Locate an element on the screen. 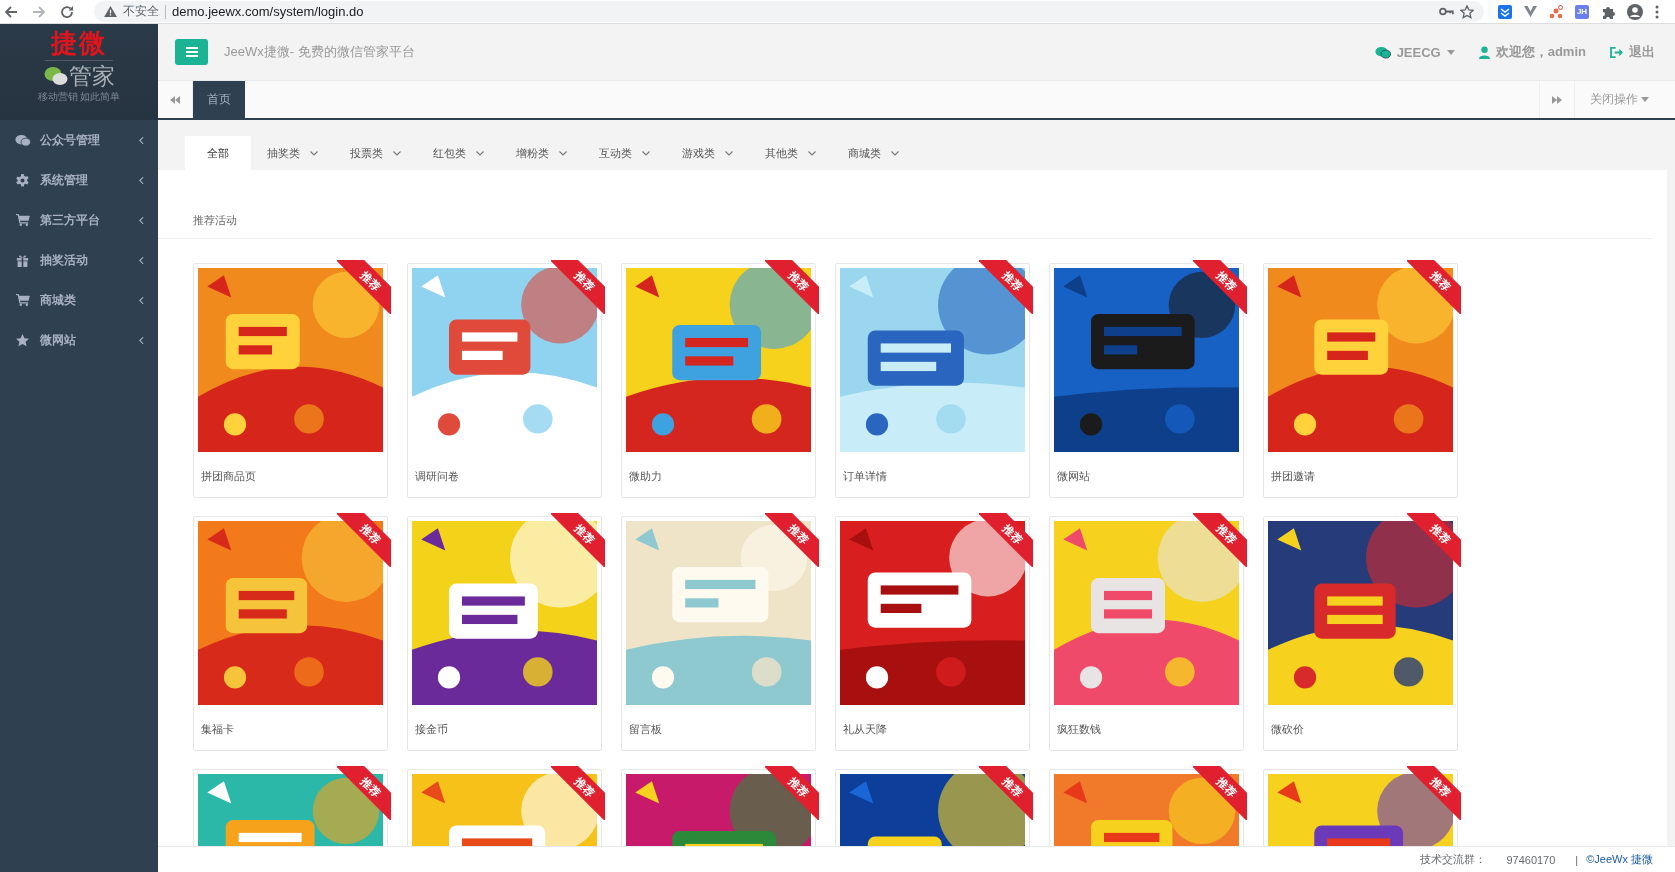 The width and height of the screenshot is (1675, 872). sign-out-icon is located at coordinates (1616, 52).